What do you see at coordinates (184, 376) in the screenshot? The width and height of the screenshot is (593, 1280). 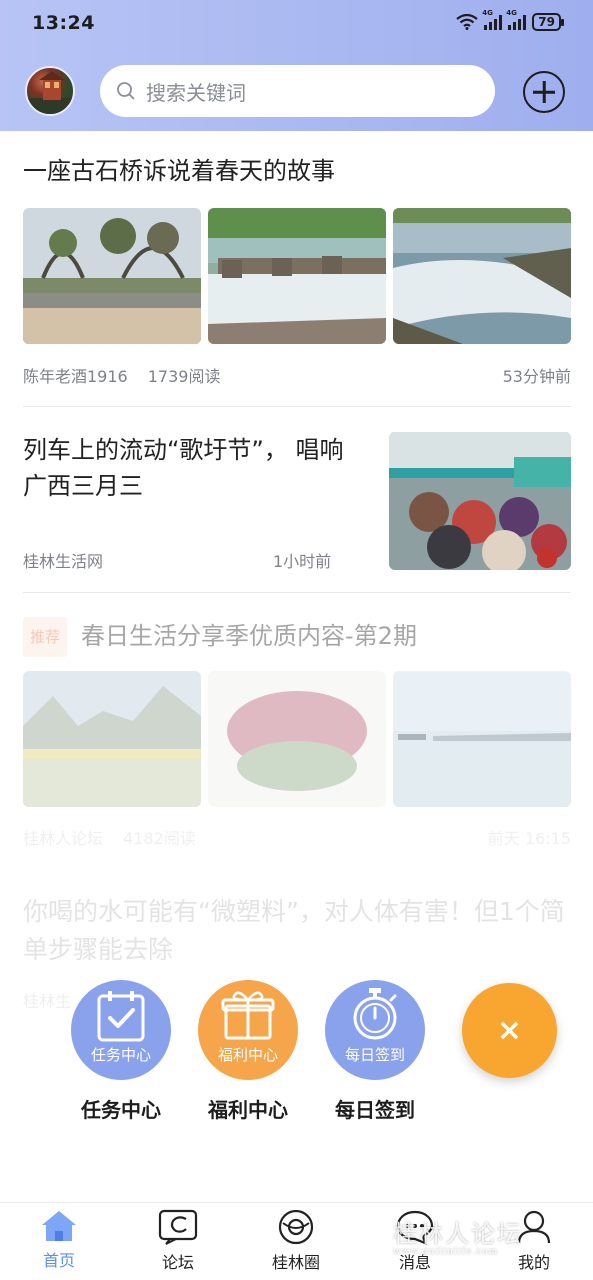 I see `article-reads: 1739阅读` at bounding box center [184, 376].